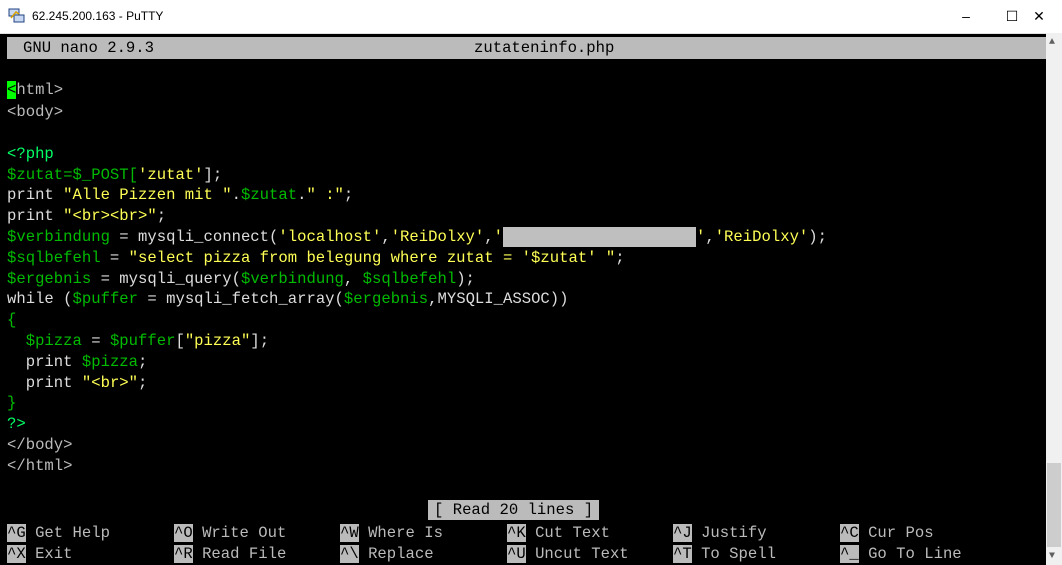 The image size is (1062, 565). What do you see at coordinates (12, 403) in the screenshot?
I see `code-line-16: }` at bounding box center [12, 403].